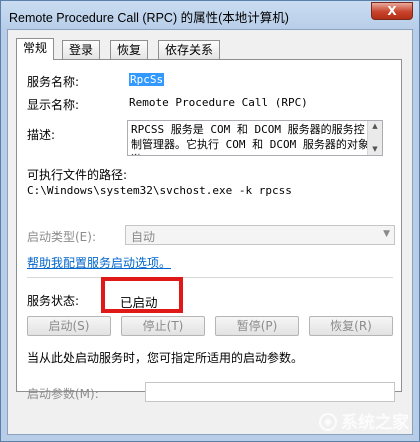  Describe the element at coordinates (142, 295) in the screenshot. I see `annotation-highlight-box` at that location.